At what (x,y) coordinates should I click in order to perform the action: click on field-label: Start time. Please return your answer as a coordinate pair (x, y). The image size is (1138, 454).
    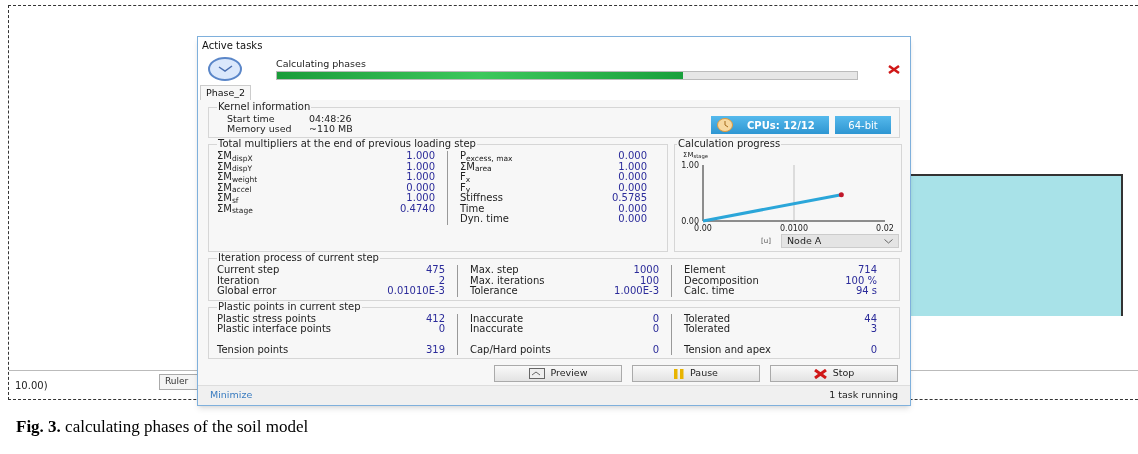
    Looking at the image, I should click on (251, 119).